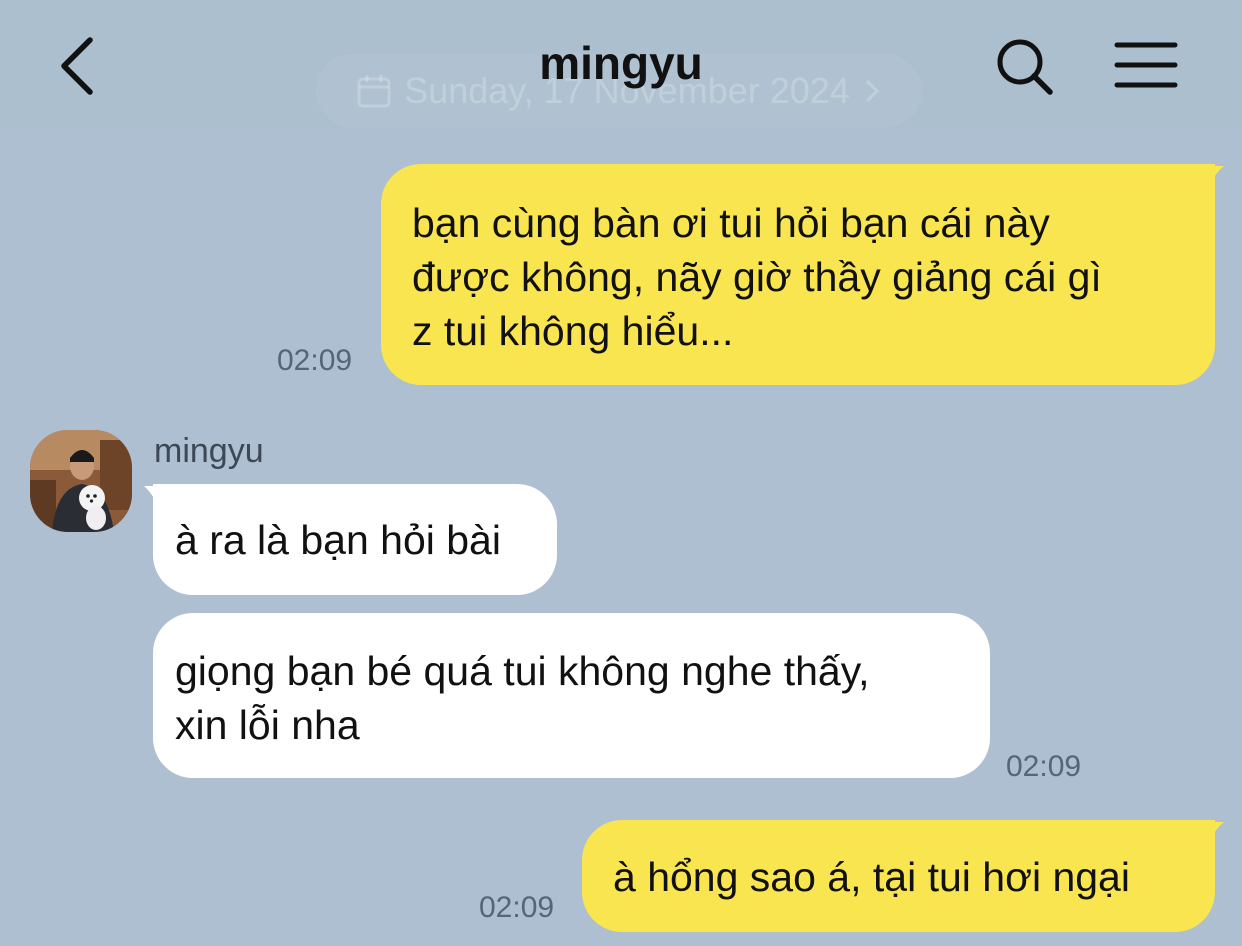 The width and height of the screenshot is (1242, 946). Describe the element at coordinates (871, 877) in the screenshot. I see `message-line: à hổng sao á, tại tui hơi ngại` at that location.